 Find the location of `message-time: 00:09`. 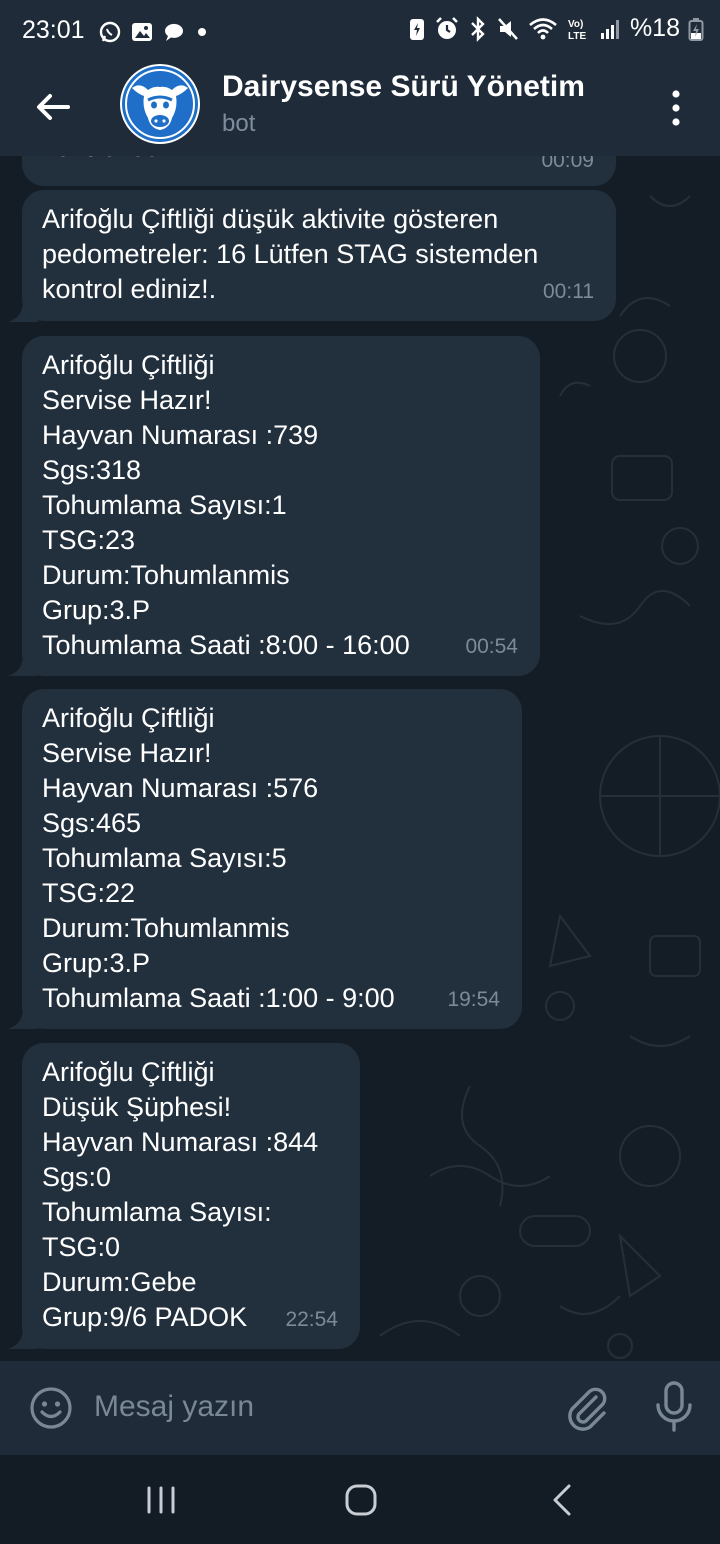

message-time: 00:09 is located at coordinates (567, 164).